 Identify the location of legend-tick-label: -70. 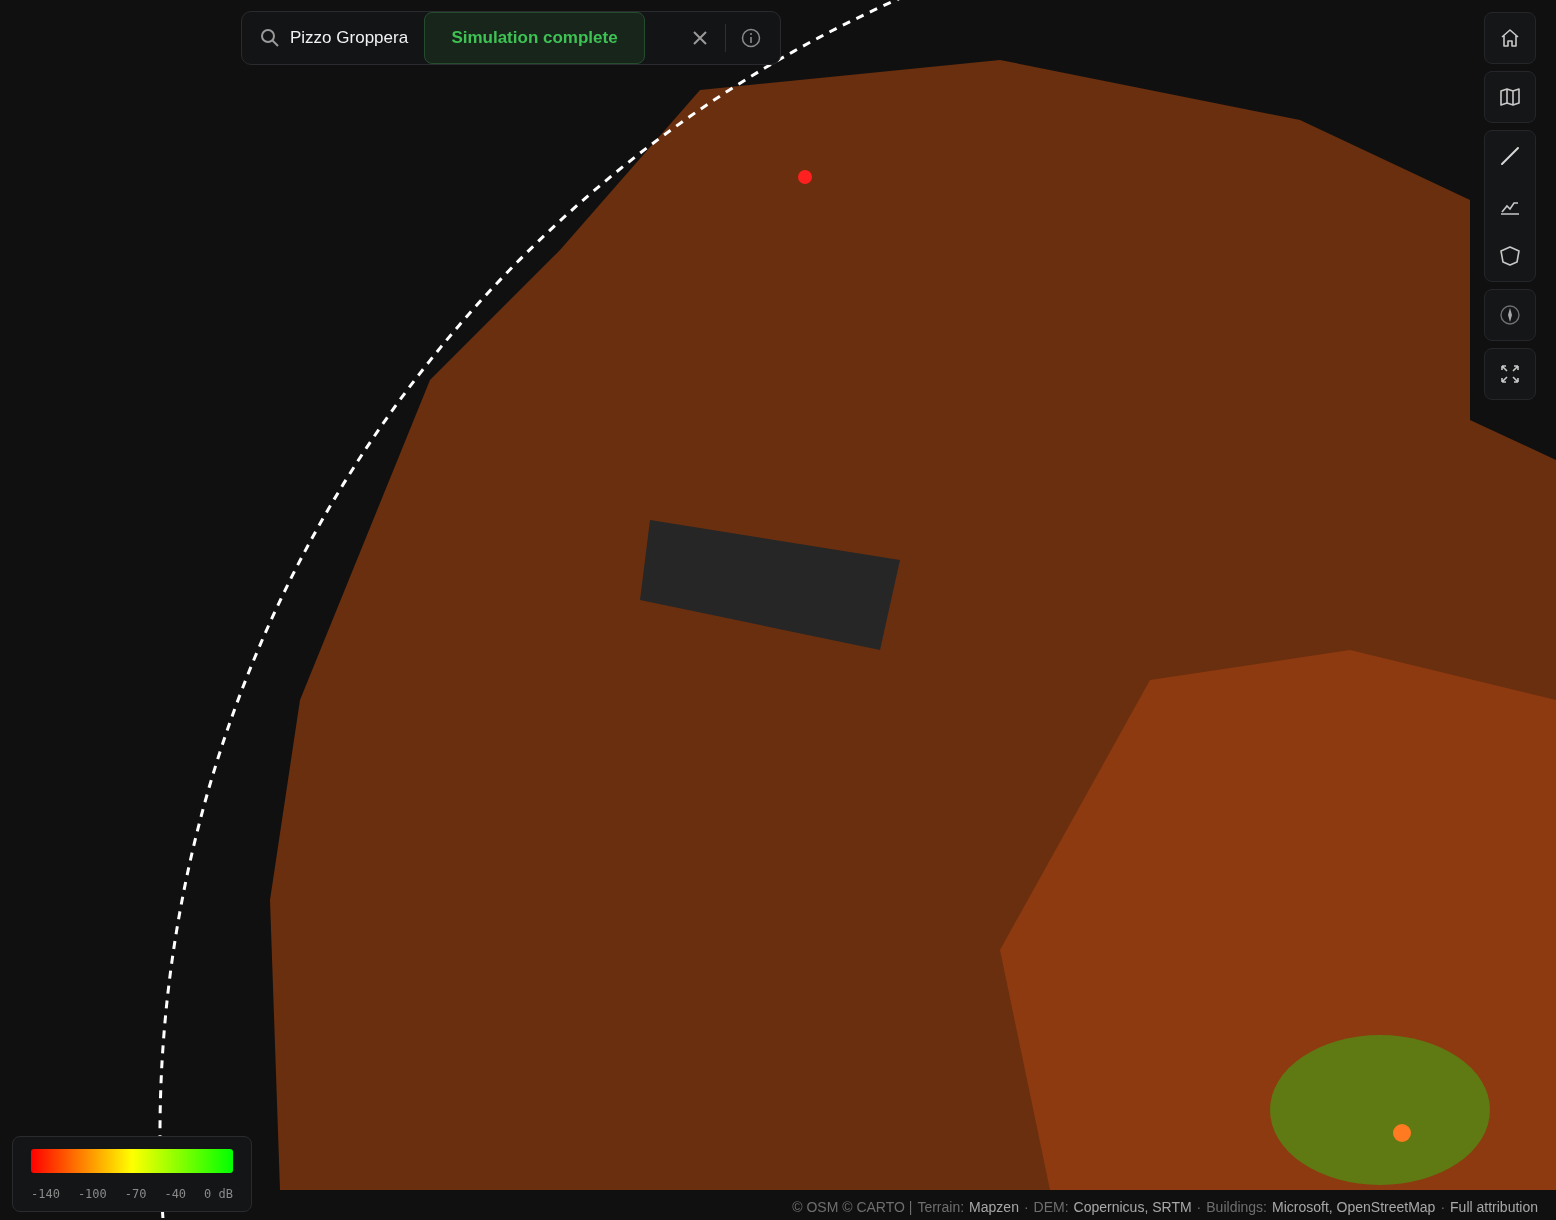
(135, 1194).